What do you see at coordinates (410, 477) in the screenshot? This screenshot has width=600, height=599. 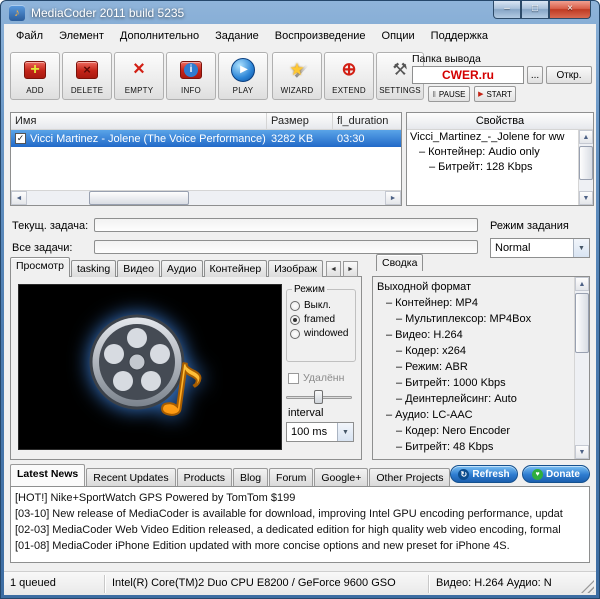 I see `news-tab-other: Other Projects` at bounding box center [410, 477].